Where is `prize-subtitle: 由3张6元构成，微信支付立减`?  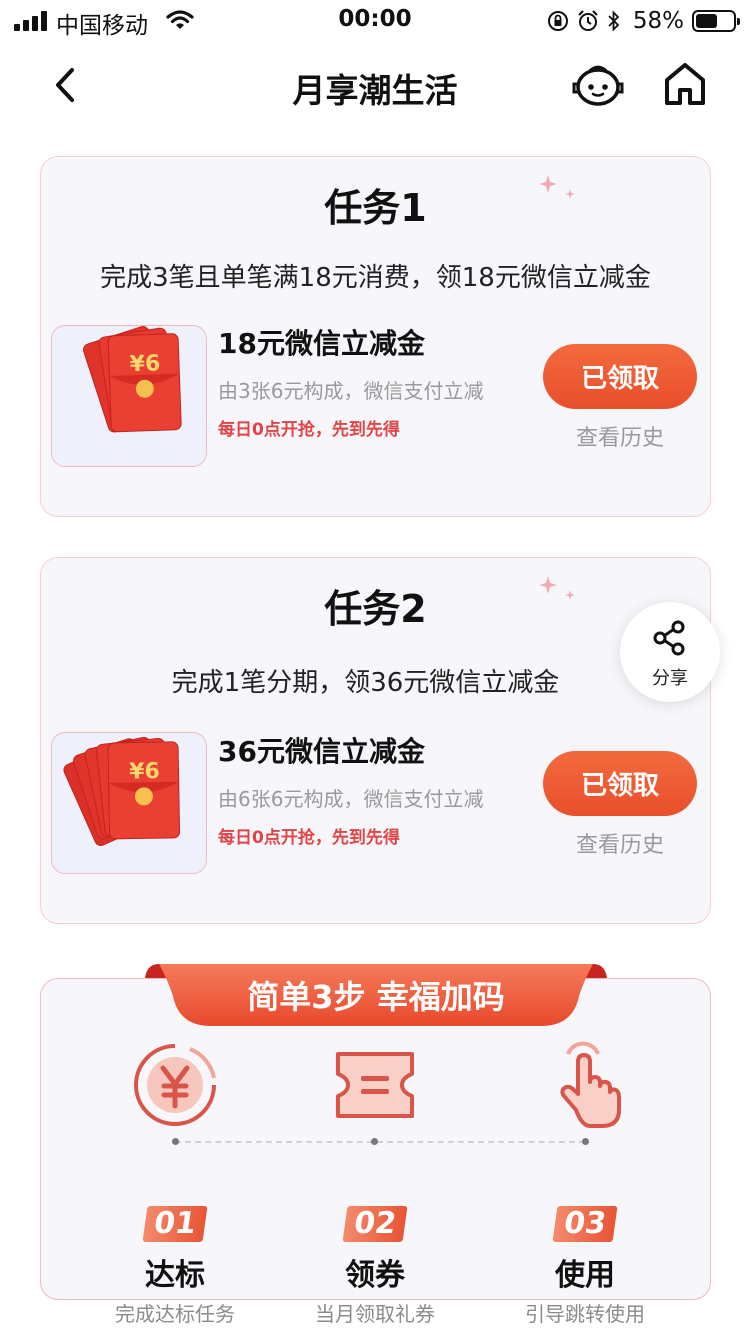 prize-subtitle: 由3张6元构成，微信支付立减 is located at coordinates (351, 391).